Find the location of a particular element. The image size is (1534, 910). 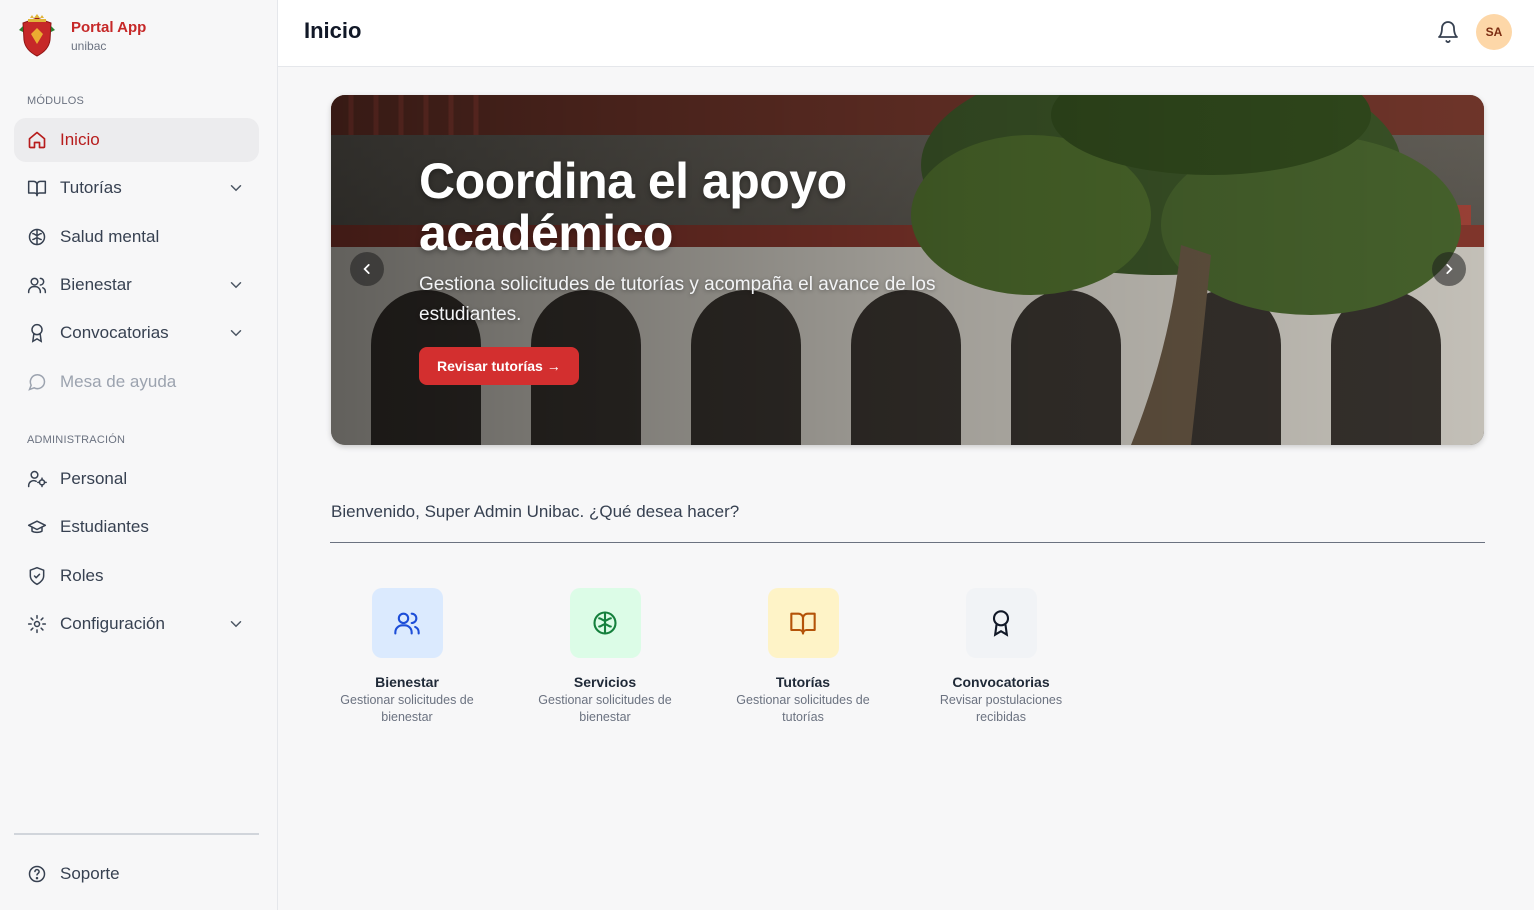

sidebar-item-soporte: Soporte is located at coordinates (136, 874).